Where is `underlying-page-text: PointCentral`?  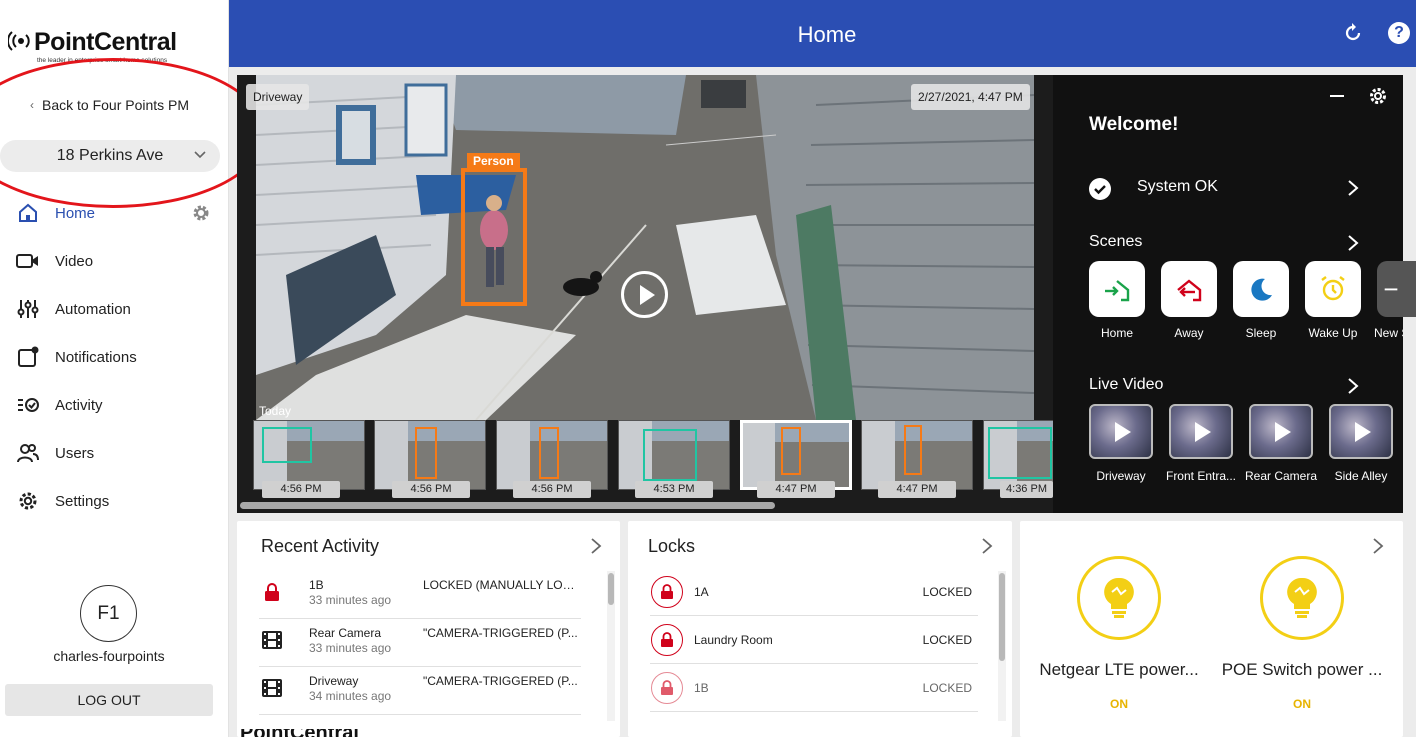 underlying-page-text: PointCentral is located at coordinates (299, 733).